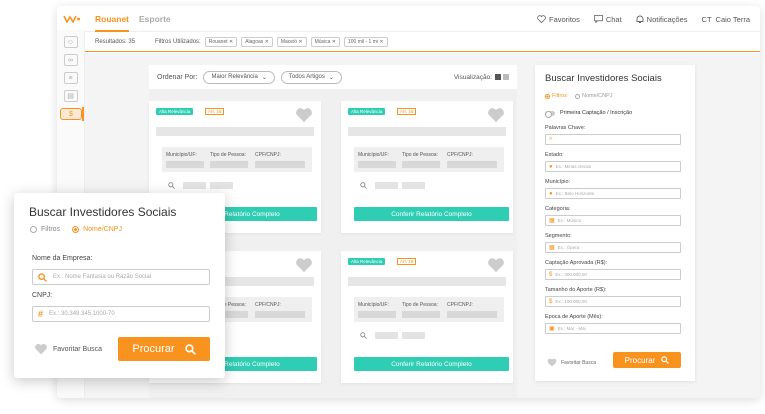 This screenshot has height=414, width=765. I want to click on category-input: ▦ Ex.: Música, so click(613, 220).